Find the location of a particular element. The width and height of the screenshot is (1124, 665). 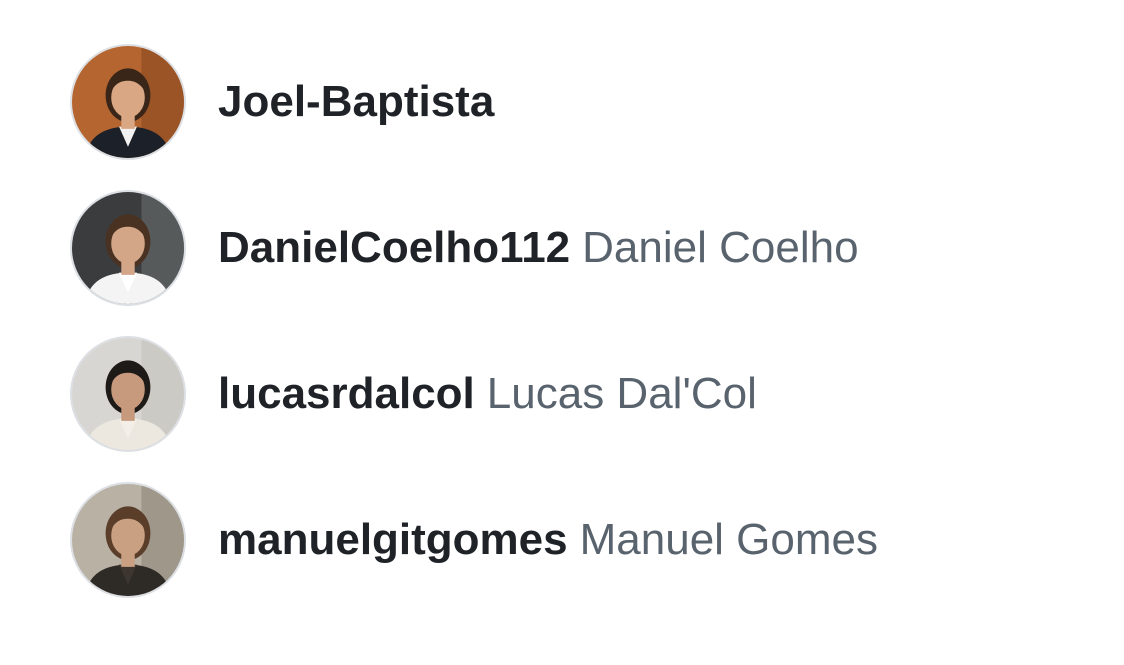

avatar-danielcoelho112-icon is located at coordinates (128, 248).